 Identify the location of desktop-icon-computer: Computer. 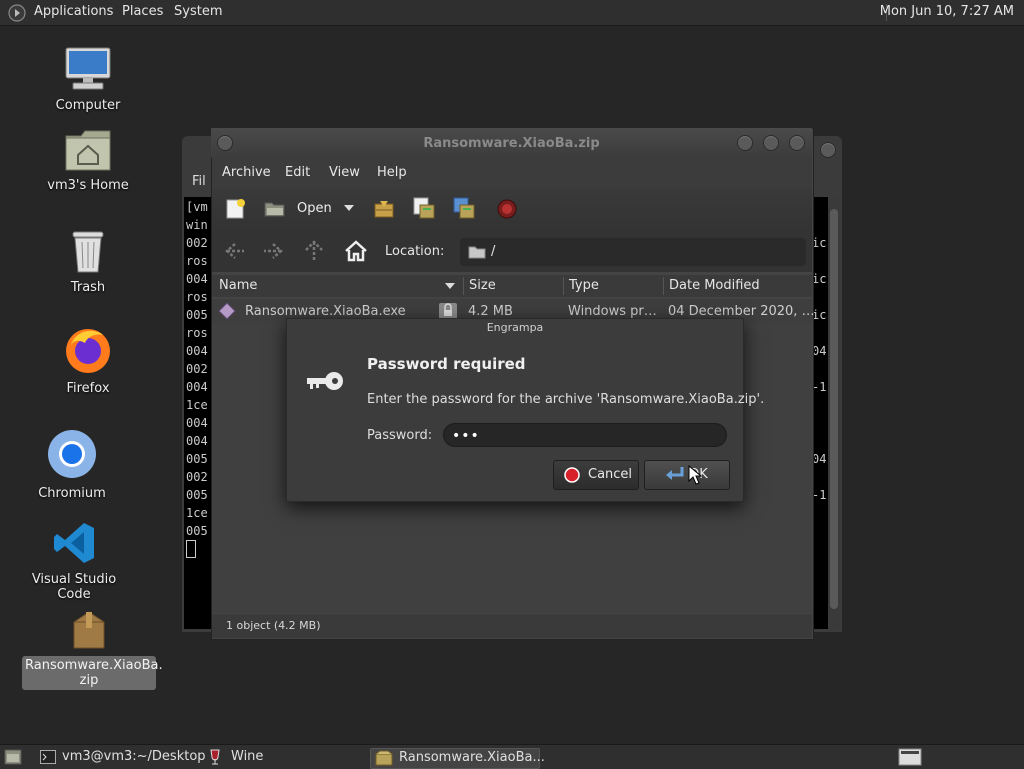
(88, 78).